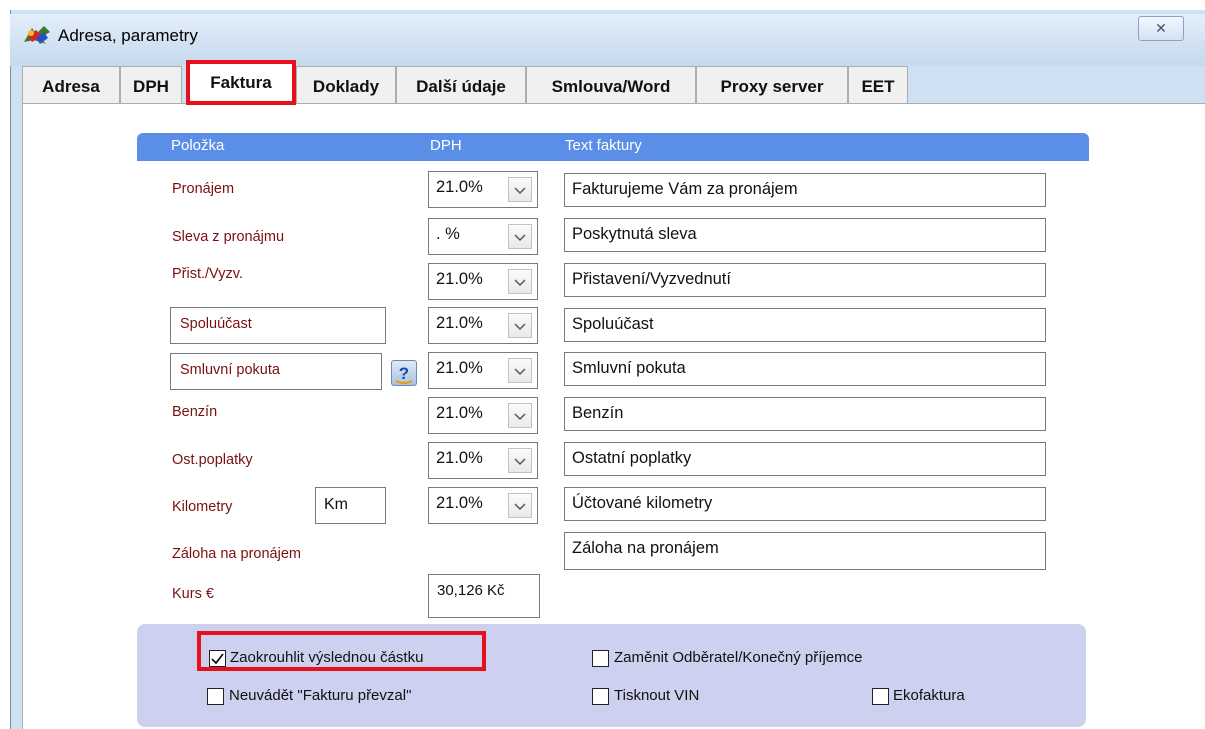  Describe the element at coordinates (276, 371) in the screenshot. I see `smluvni-pokuta-input: Smluvní pokuta` at that location.